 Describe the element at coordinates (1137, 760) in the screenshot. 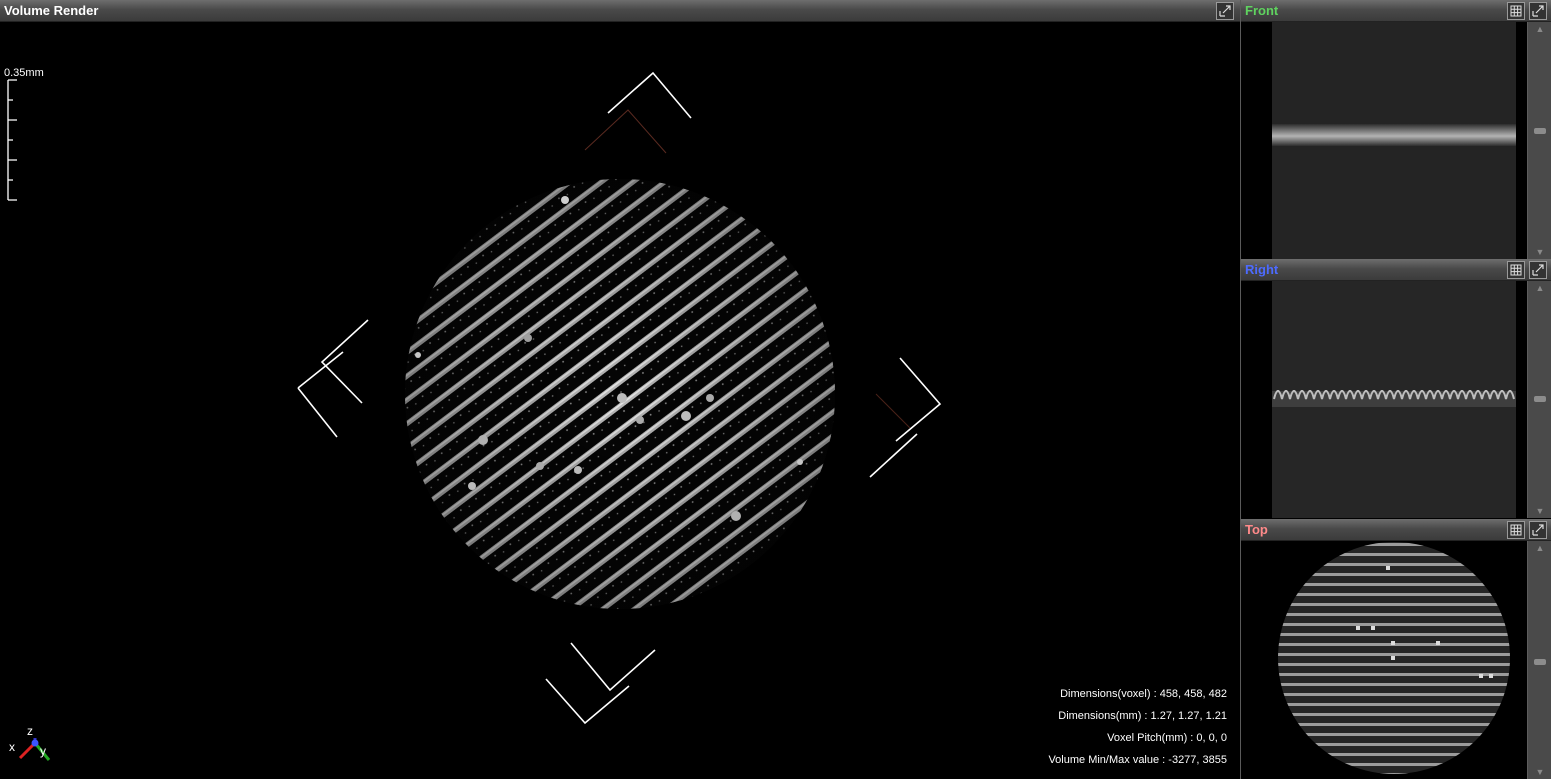

I see `info-min-max: Volume Min/Max value : -3277, 3855` at that location.